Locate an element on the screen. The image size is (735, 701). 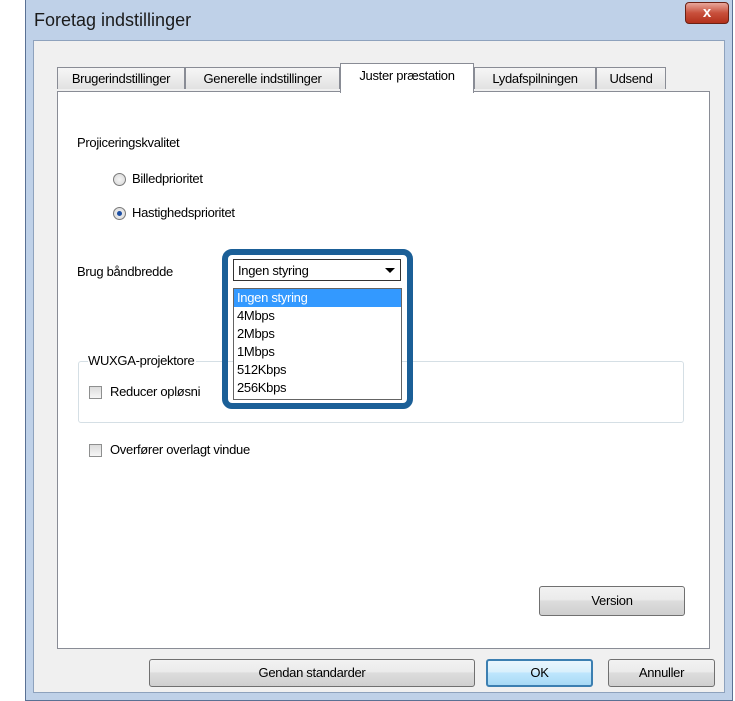
restore-defaults-label: Gendan standarder is located at coordinates (312, 672).